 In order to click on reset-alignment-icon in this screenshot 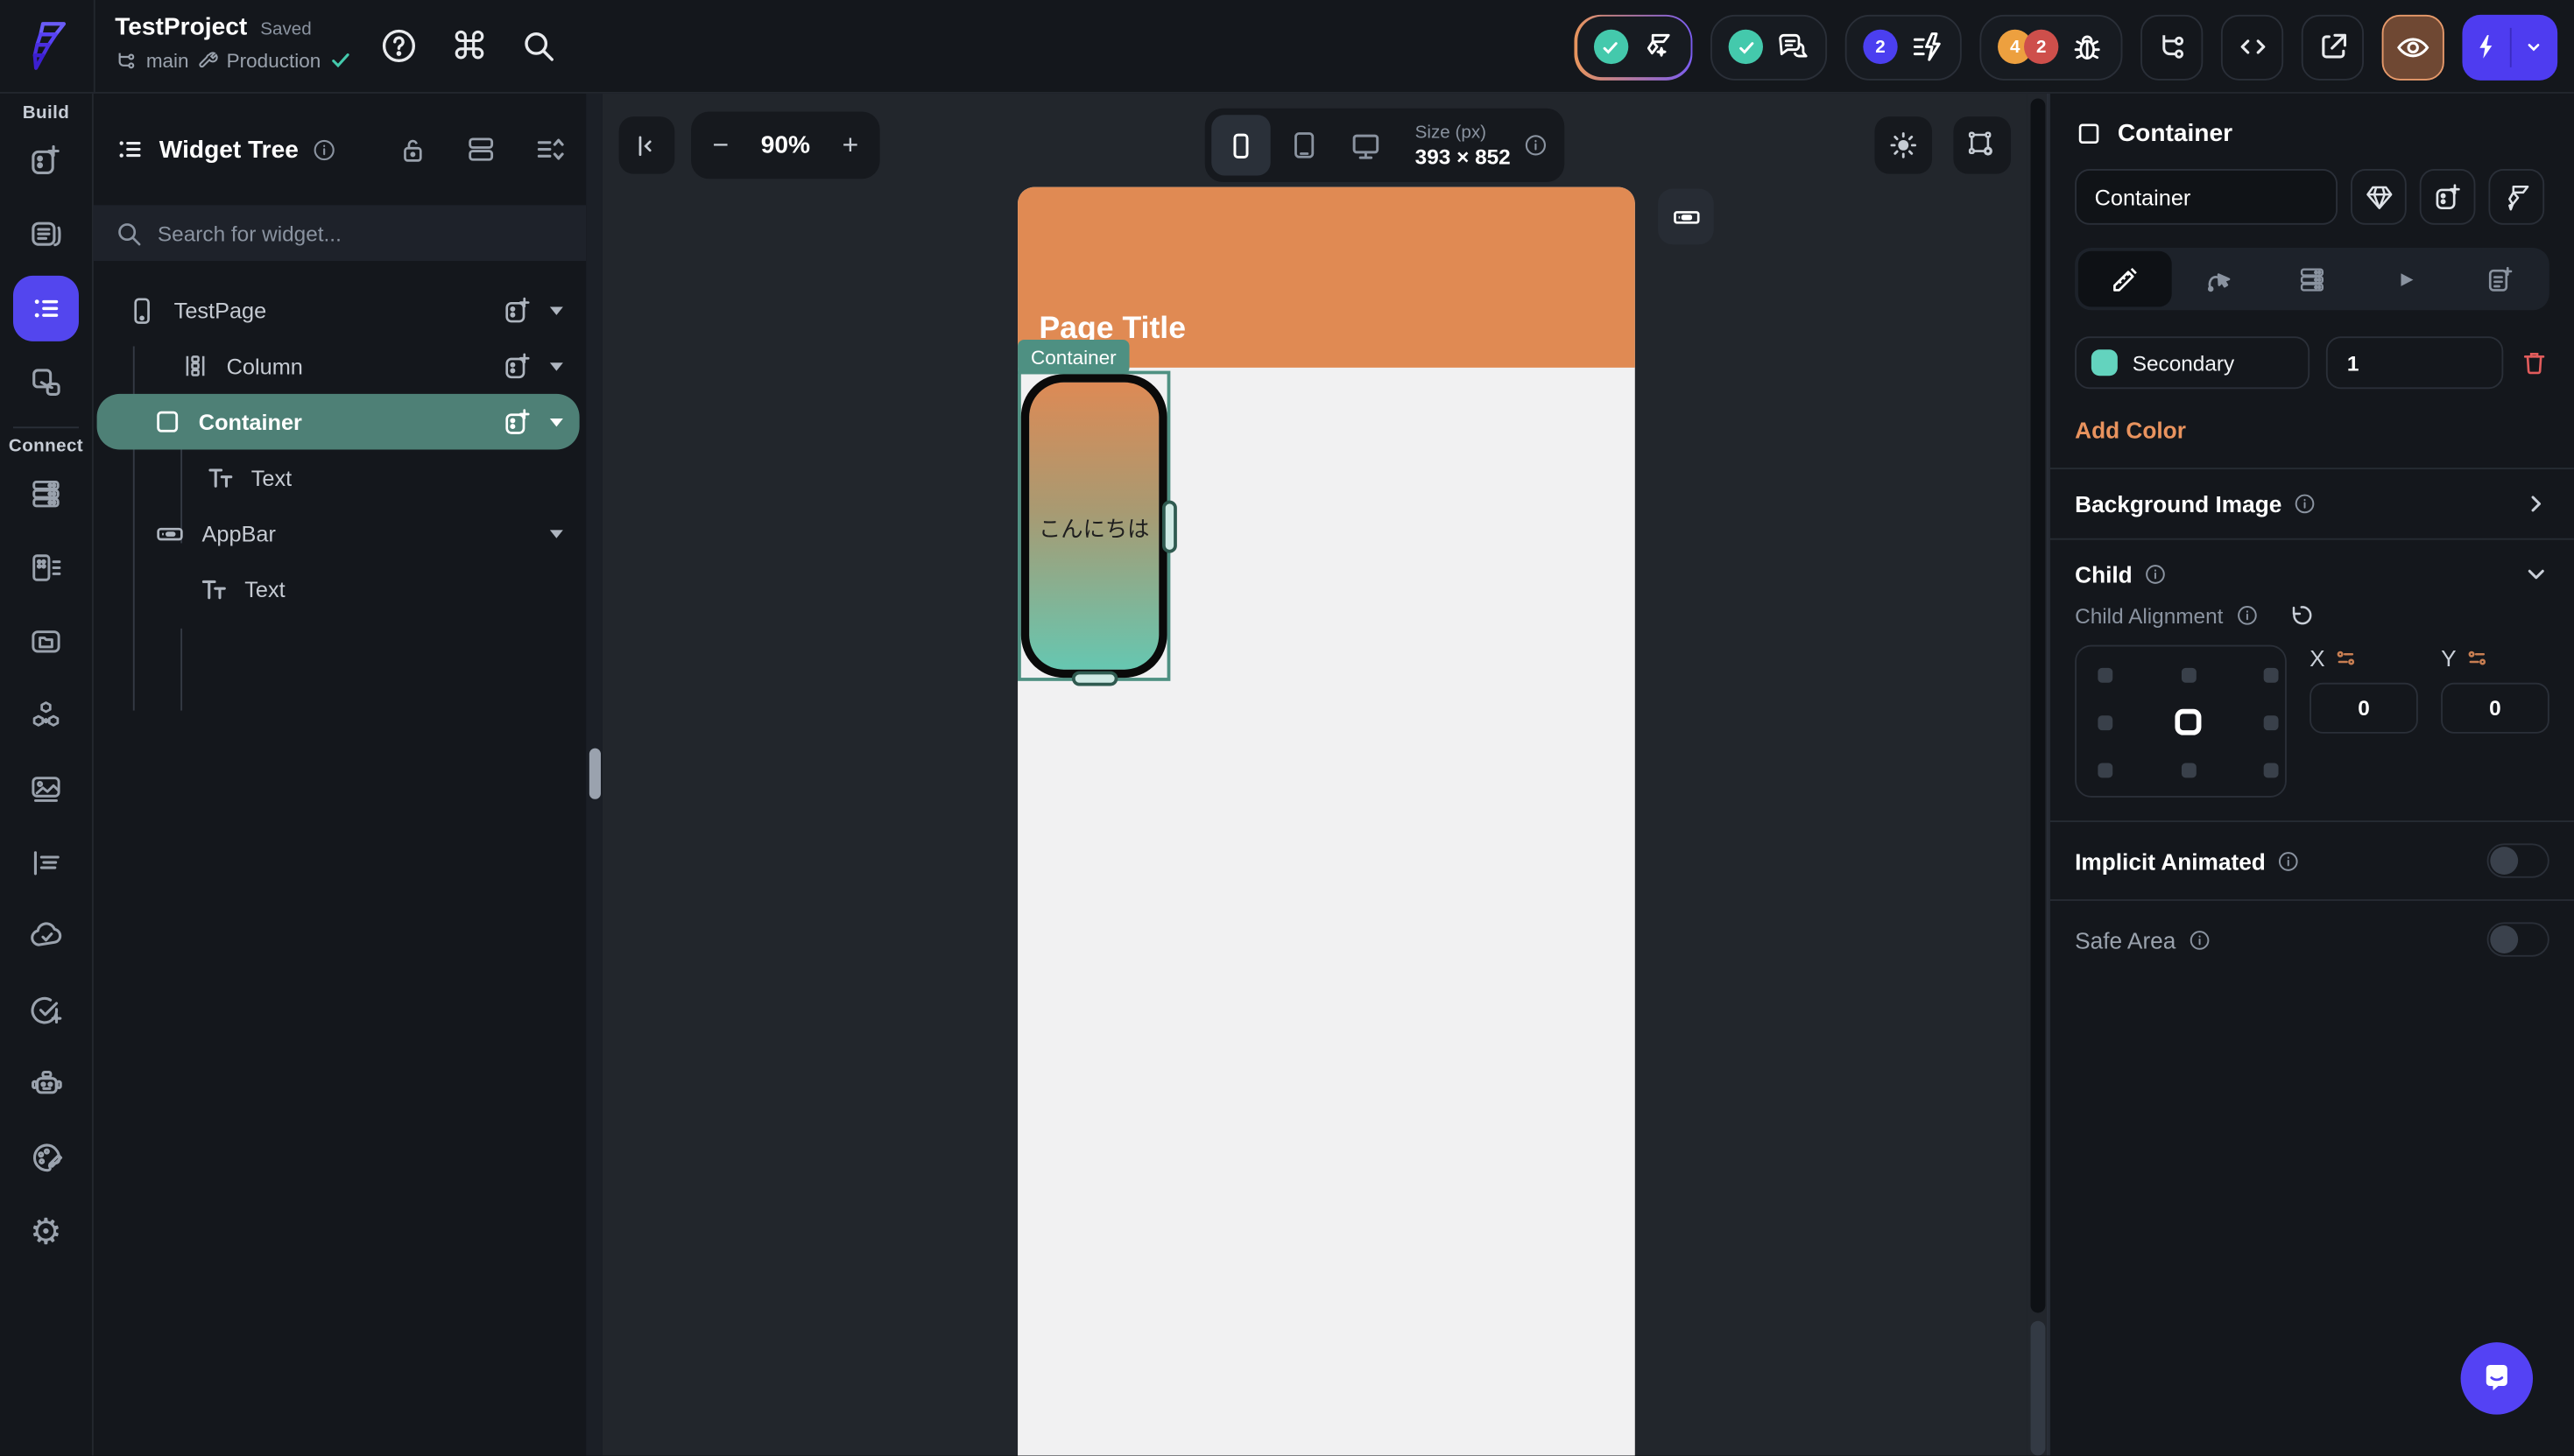, I will do `click(2301, 615)`.